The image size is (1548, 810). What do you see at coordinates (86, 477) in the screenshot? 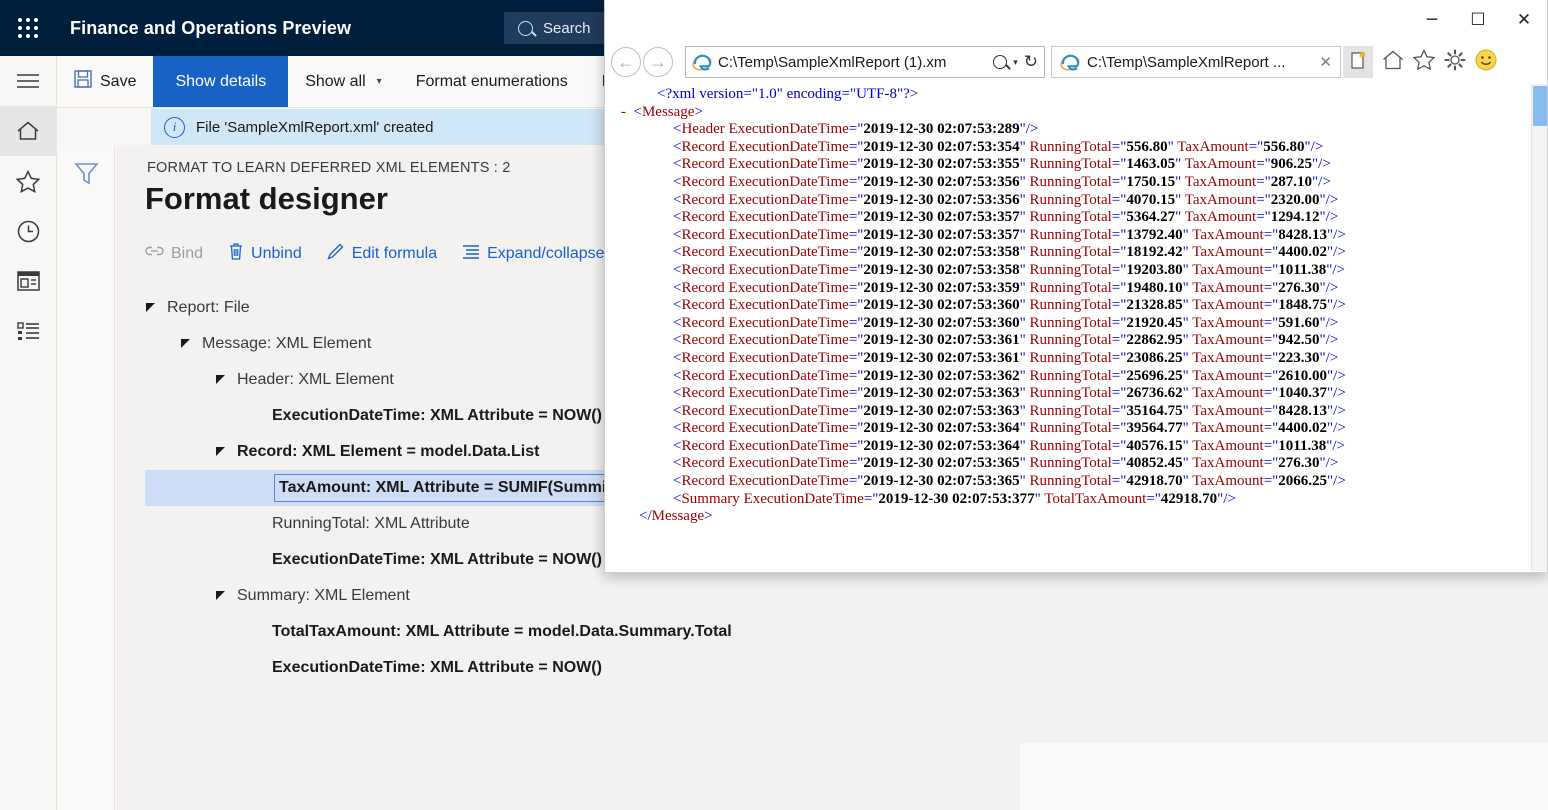
I see `filter-column` at bounding box center [86, 477].